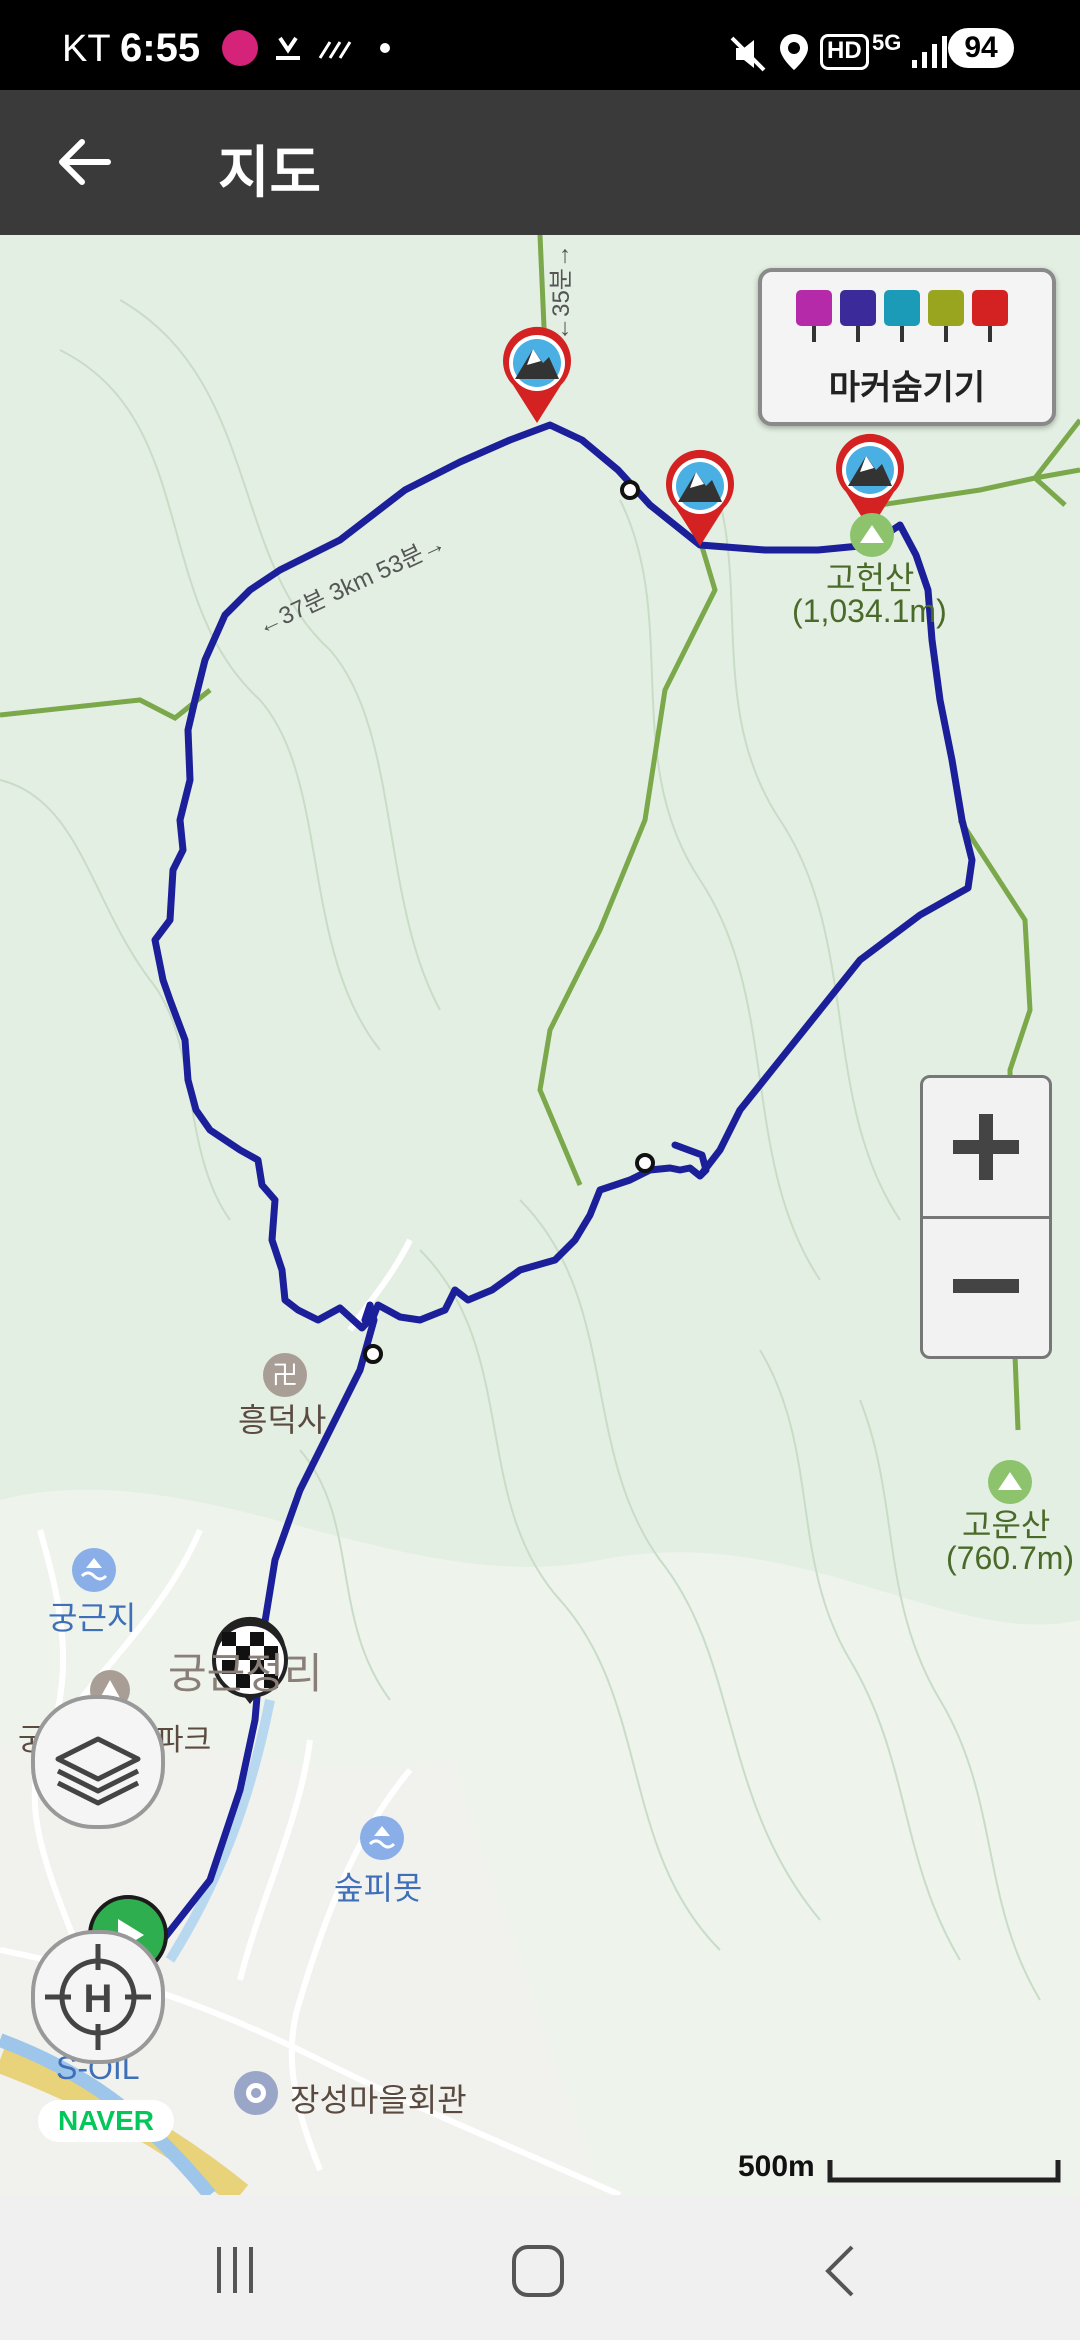  What do you see at coordinates (282, 1420) in the screenshot?
I see `temple-label: 흥덕사` at bounding box center [282, 1420].